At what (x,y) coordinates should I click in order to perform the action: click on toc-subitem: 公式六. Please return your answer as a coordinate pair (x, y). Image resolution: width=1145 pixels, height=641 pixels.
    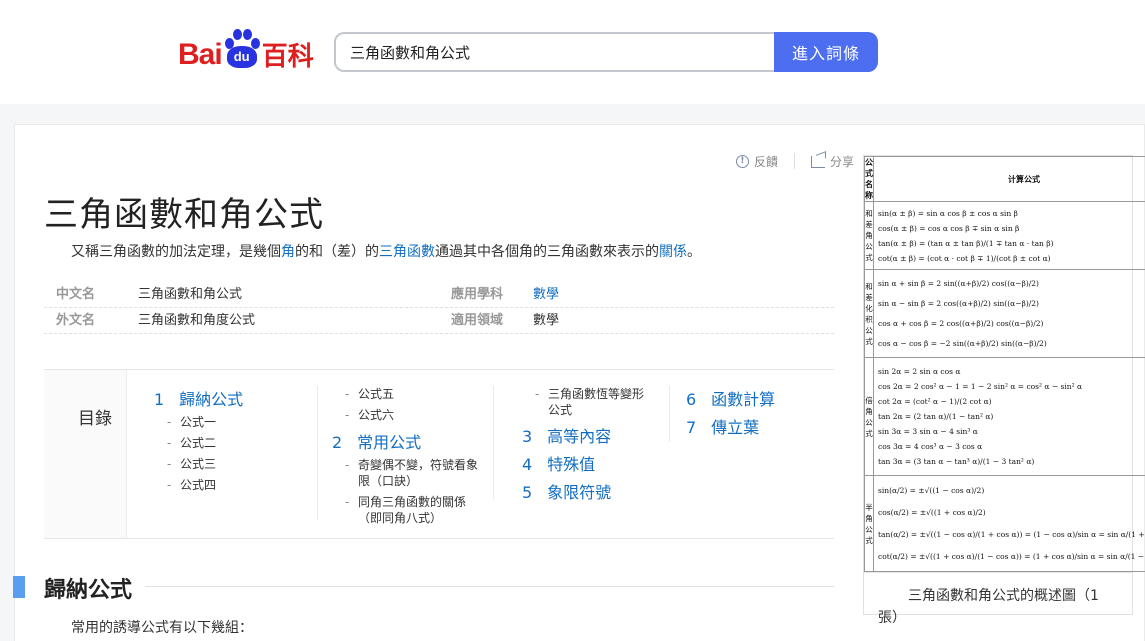
    Looking at the image, I should click on (412, 415).